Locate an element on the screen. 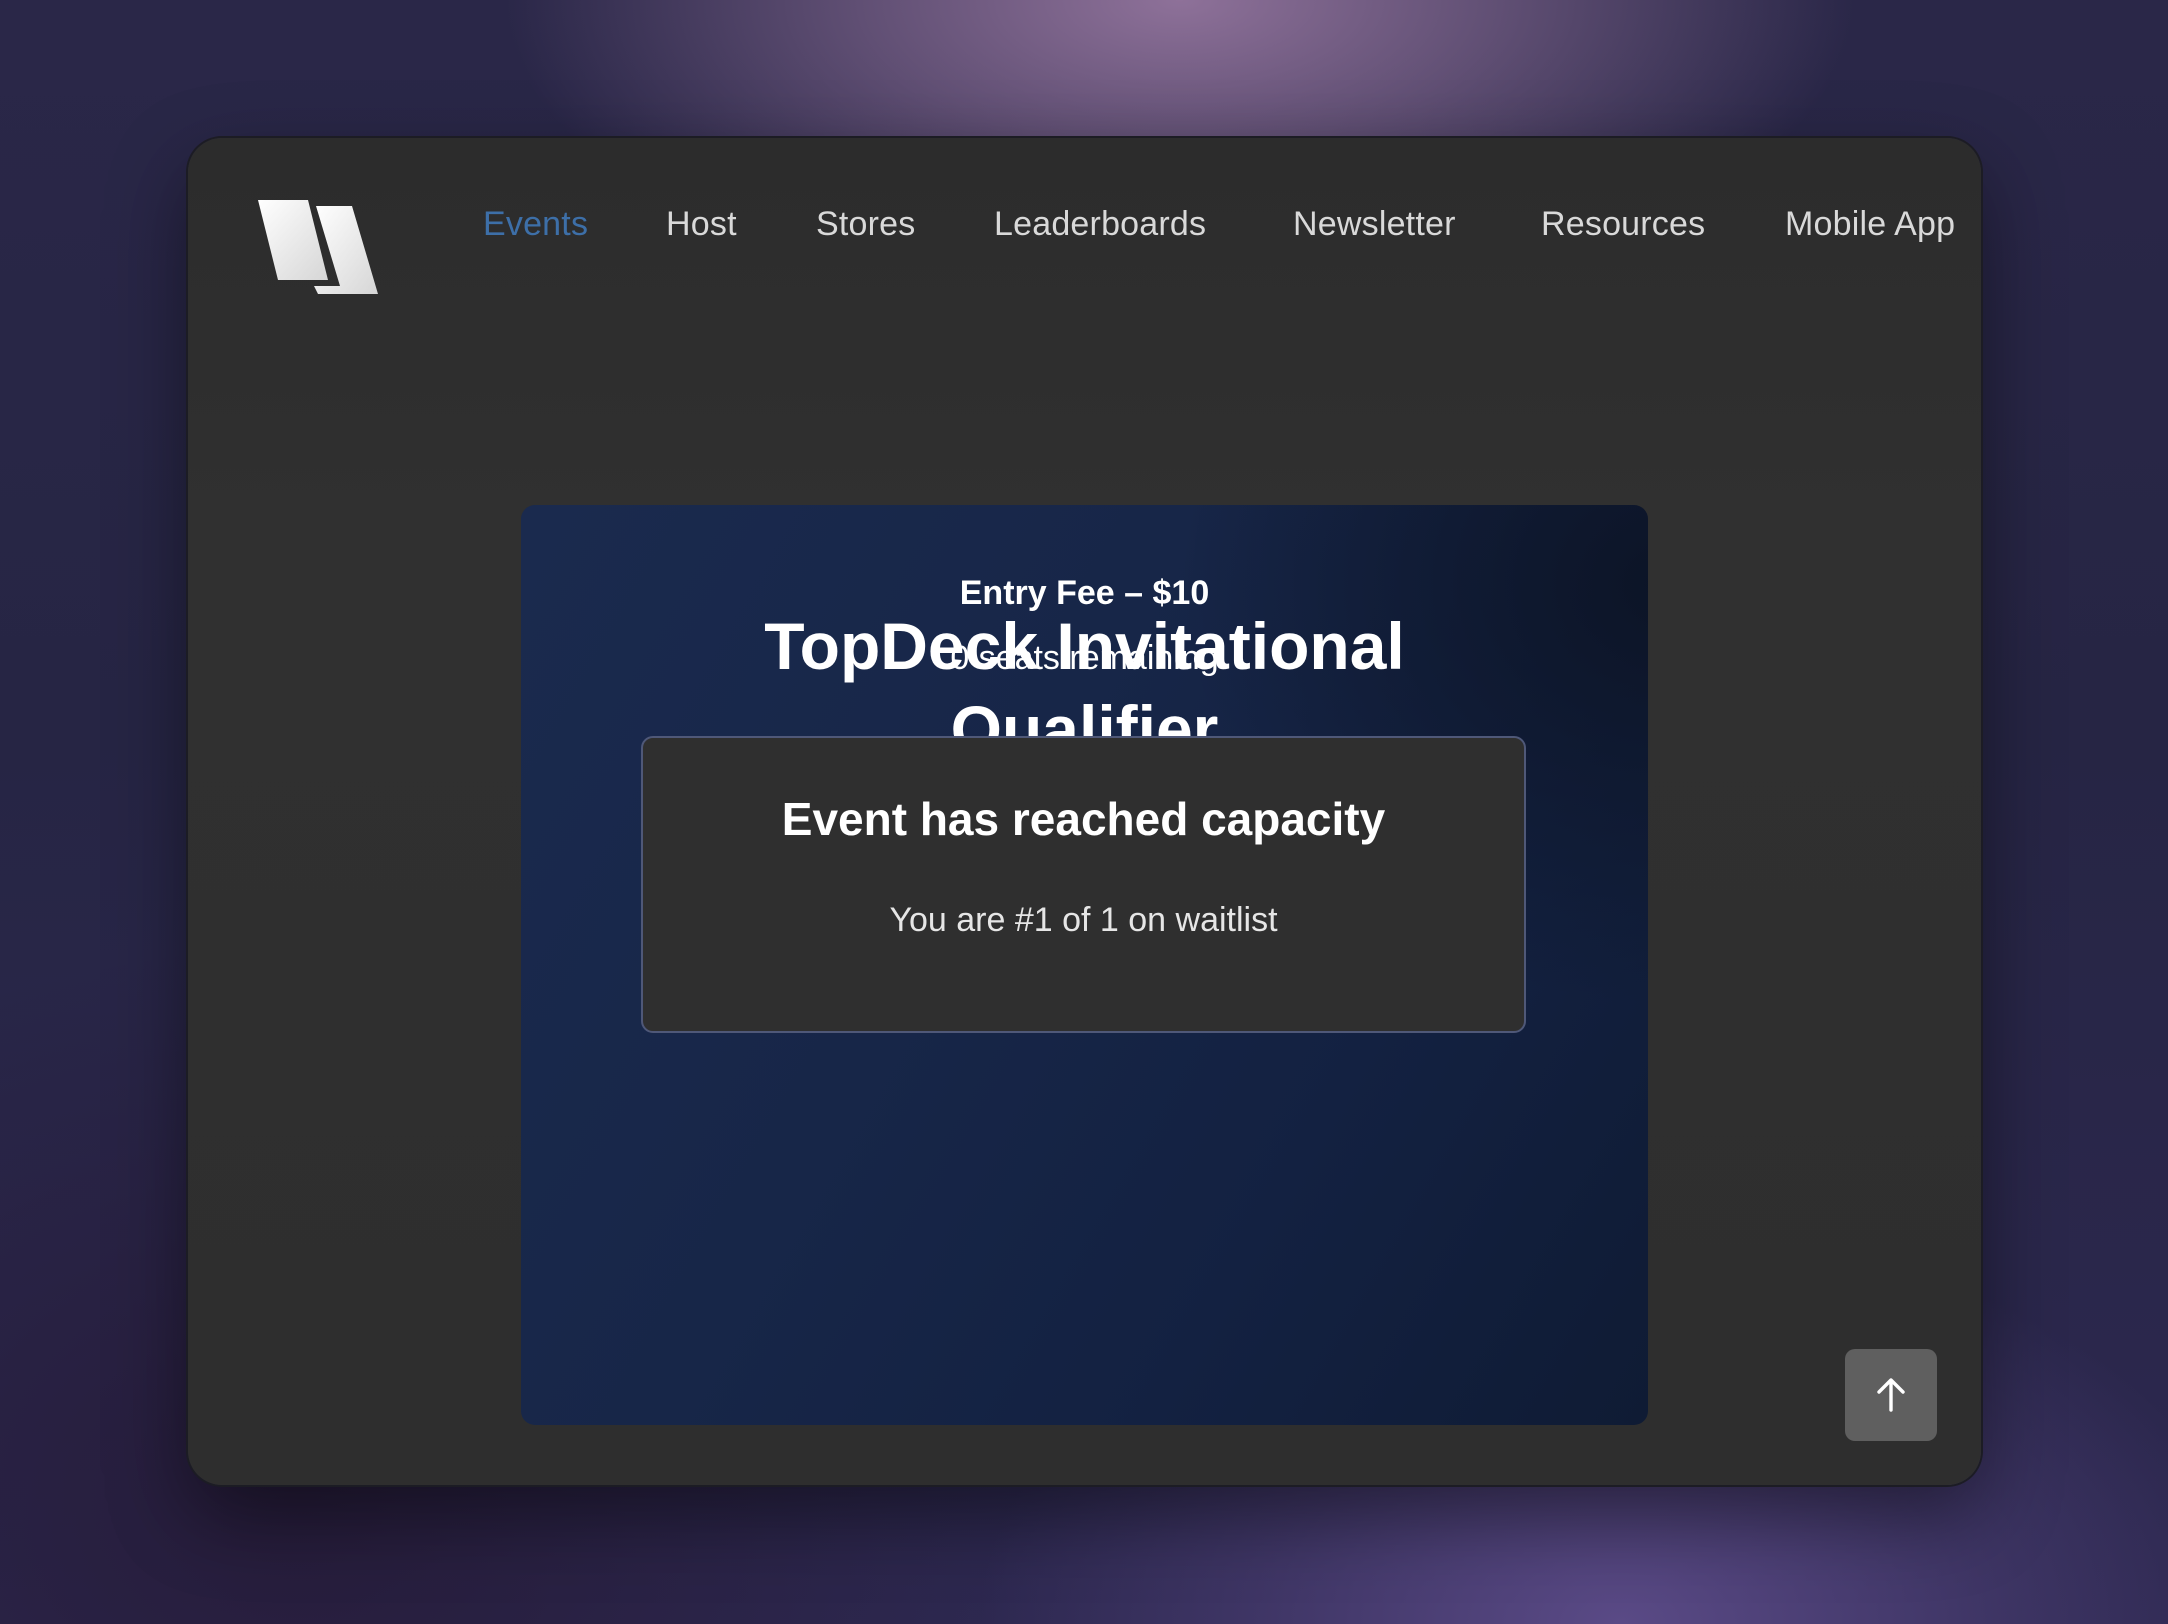  nav-item-newsletter: Newsletter is located at coordinates (1374, 224).